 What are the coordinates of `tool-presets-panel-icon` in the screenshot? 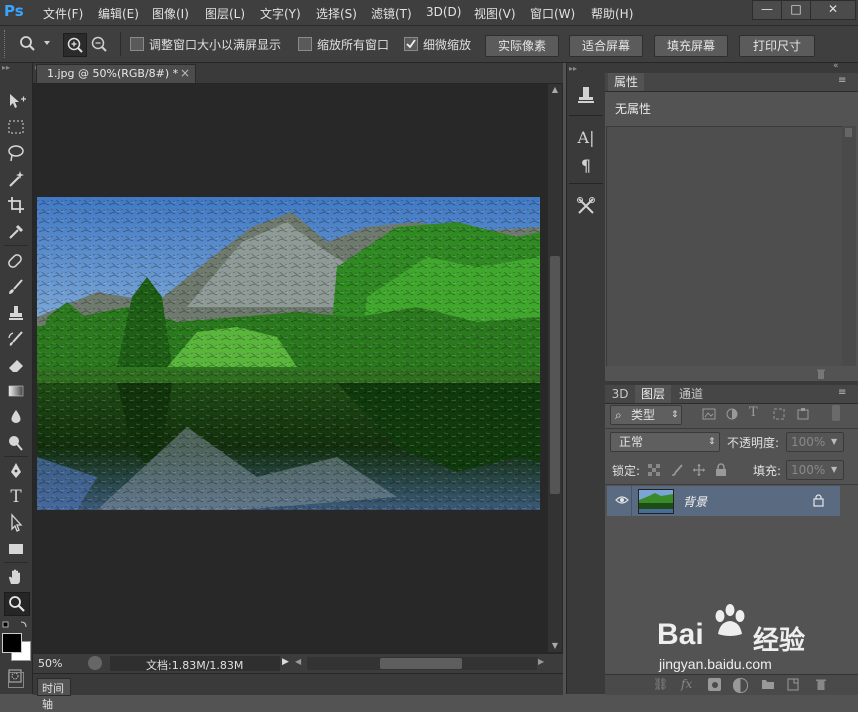 It's located at (586, 206).